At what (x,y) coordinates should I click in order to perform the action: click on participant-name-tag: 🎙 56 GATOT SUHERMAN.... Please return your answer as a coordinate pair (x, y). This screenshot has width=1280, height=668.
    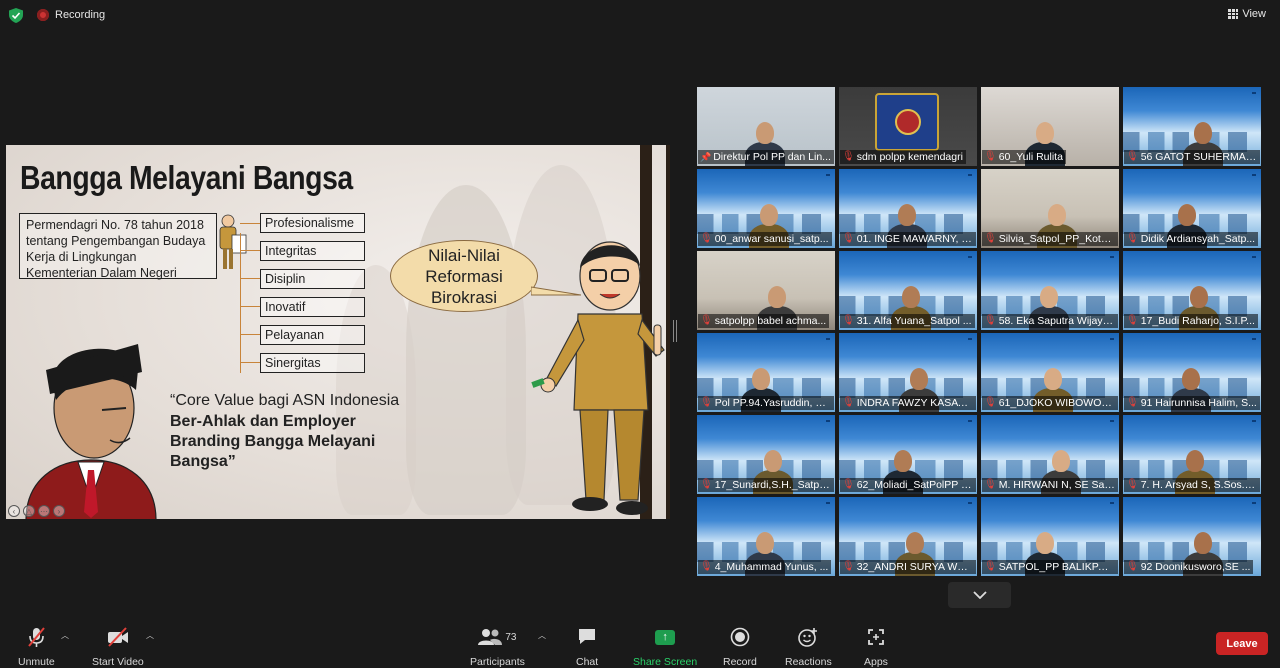
    Looking at the image, I should click on (1192, 157).